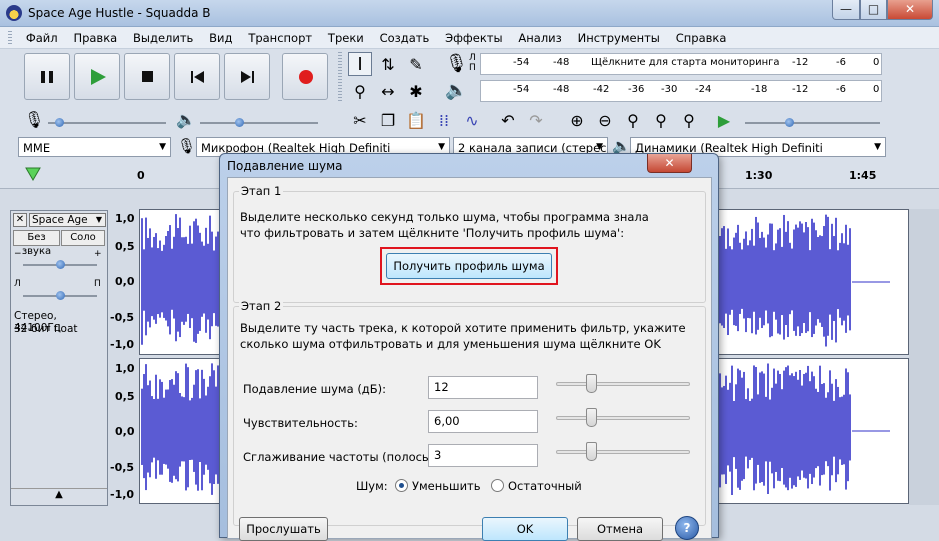 This screenshot has height=541, width=939. I want to click on menu-analyze: Анализ, so click(539, 36).